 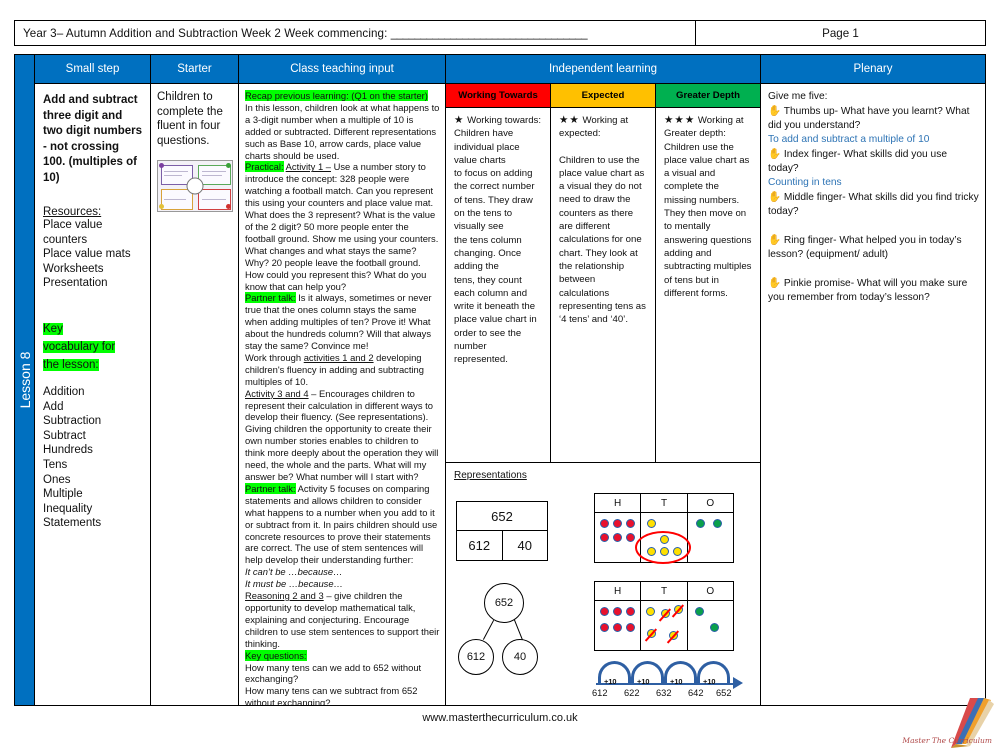 What do you see at coordinates (502, 546) in the screenshot?
I see `bar-model-parts: 612 40` at bounding box center [502, 546].